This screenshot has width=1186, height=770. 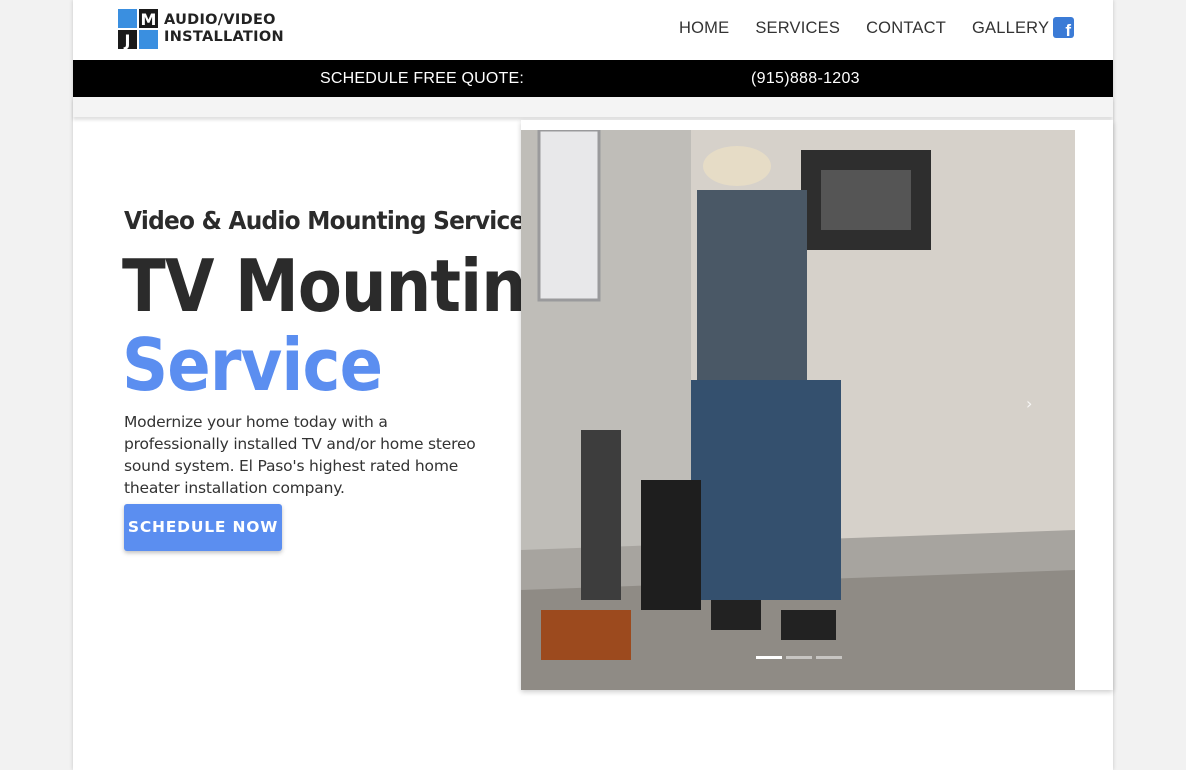 I want to click on carousel-indicators, so click(x=799, y=657).